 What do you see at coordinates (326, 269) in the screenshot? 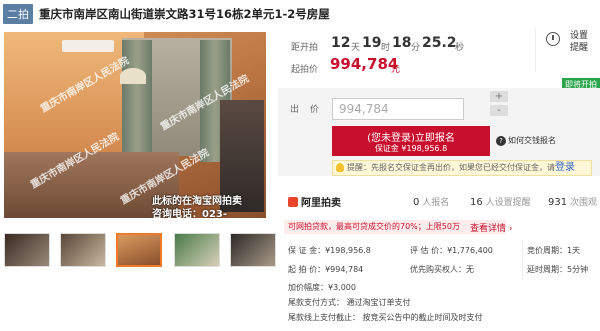
I see `start-price-info: 起 拍 价：¥994,784` at bounding box center [326, 269].